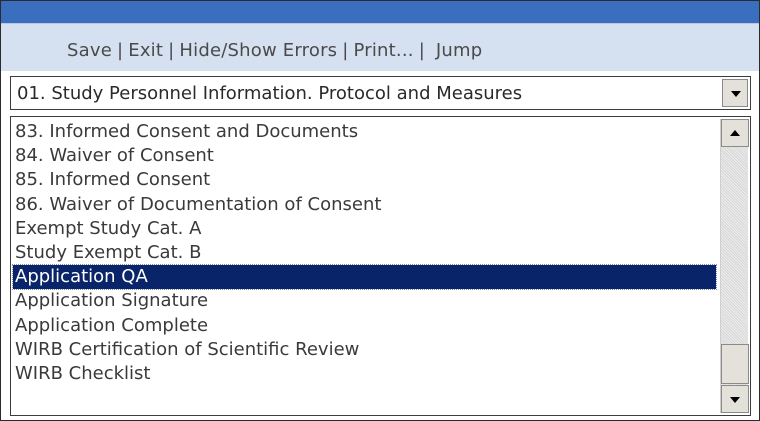  I want to click on exit-link: Exit, so click(145, 50).